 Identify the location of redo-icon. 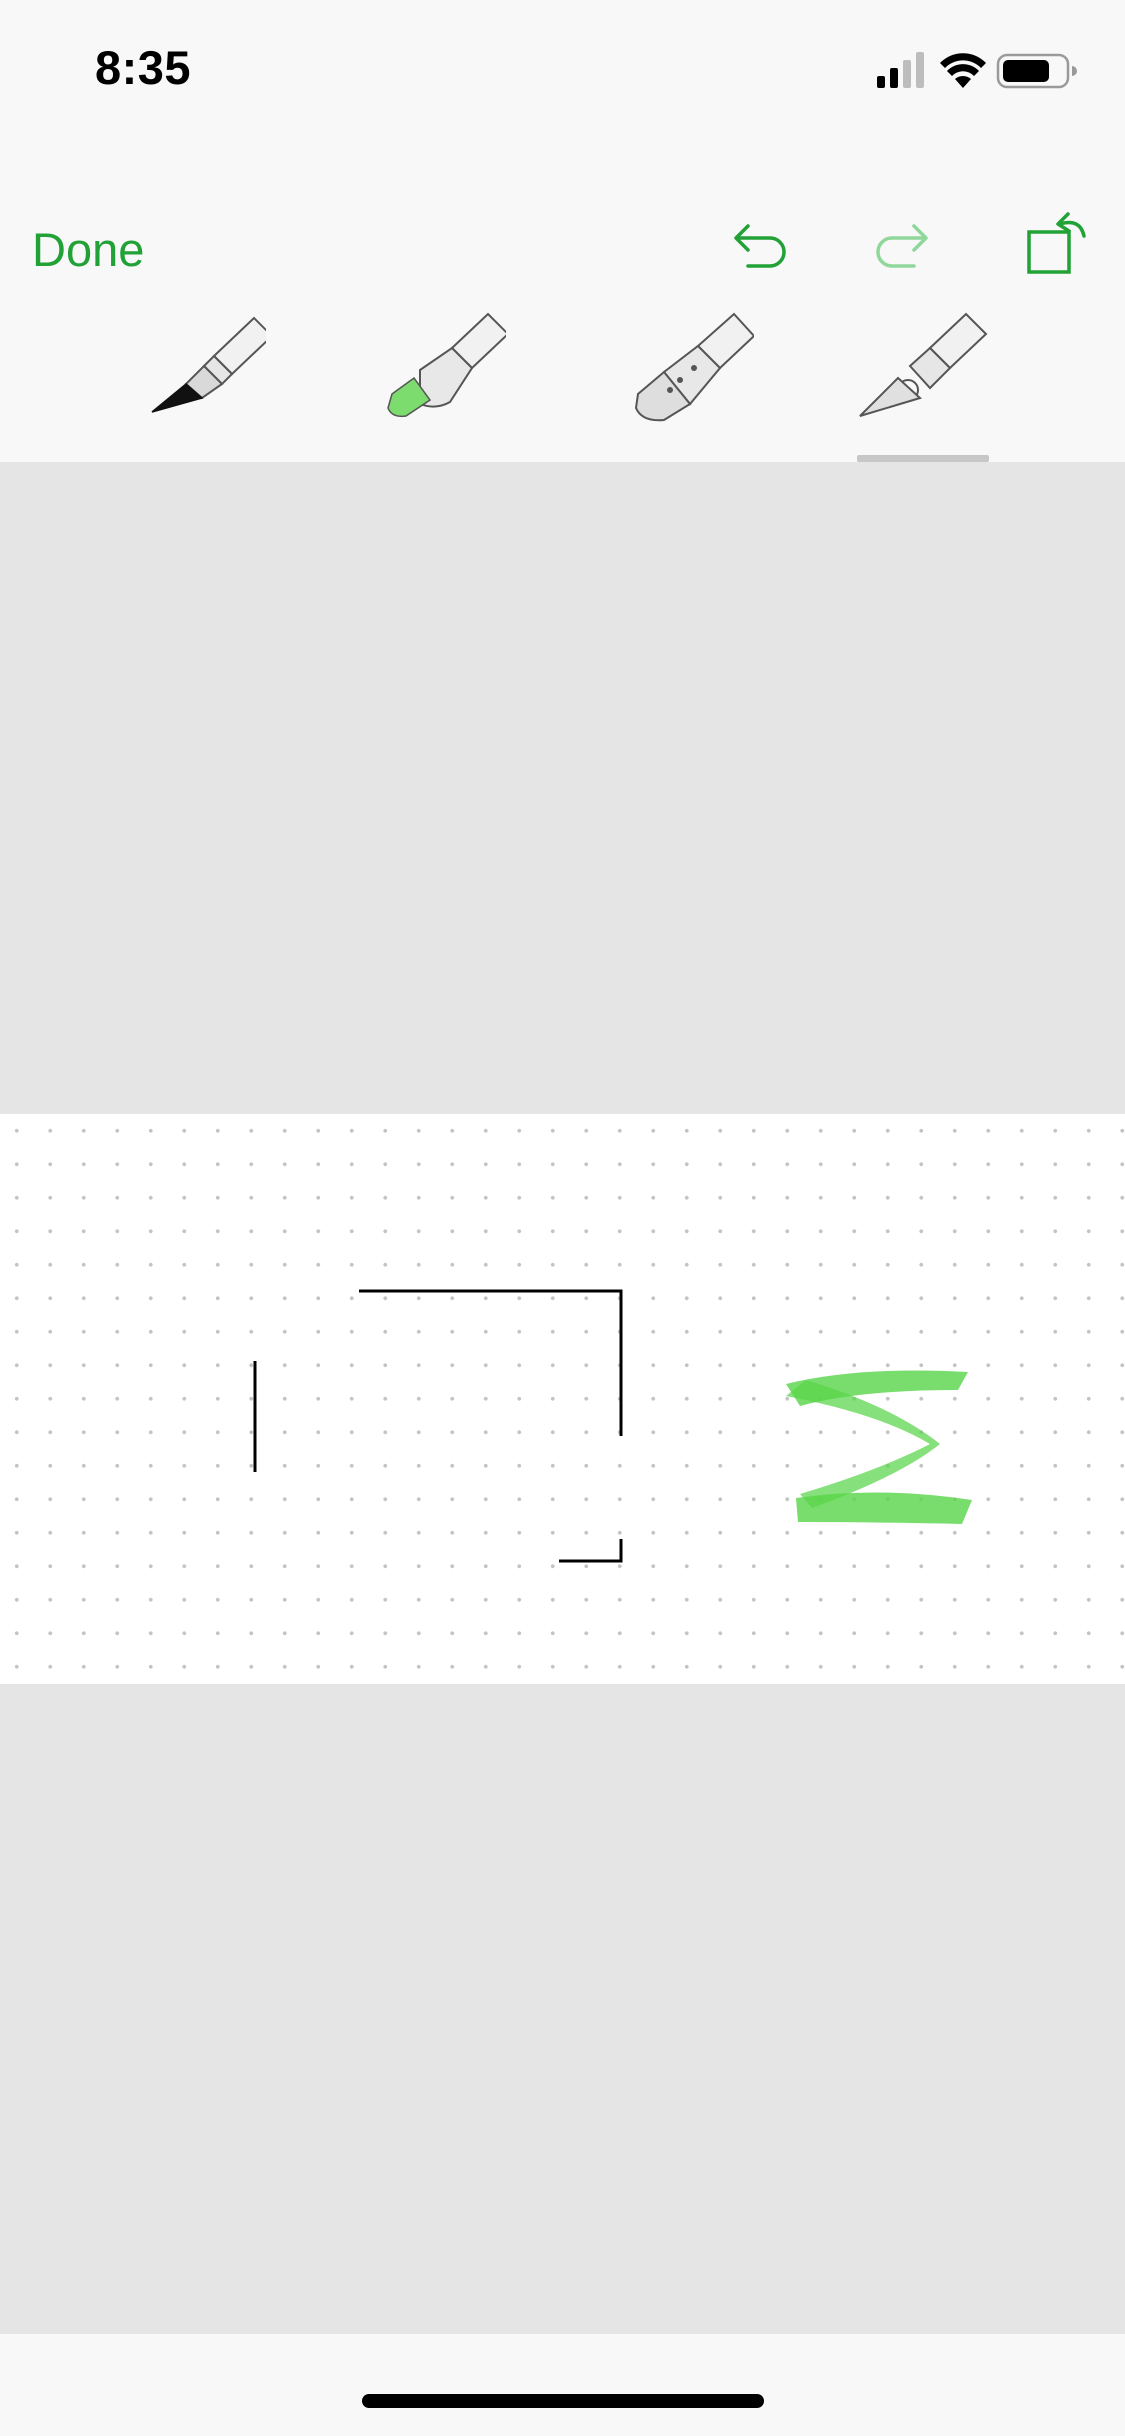
(904, 246).